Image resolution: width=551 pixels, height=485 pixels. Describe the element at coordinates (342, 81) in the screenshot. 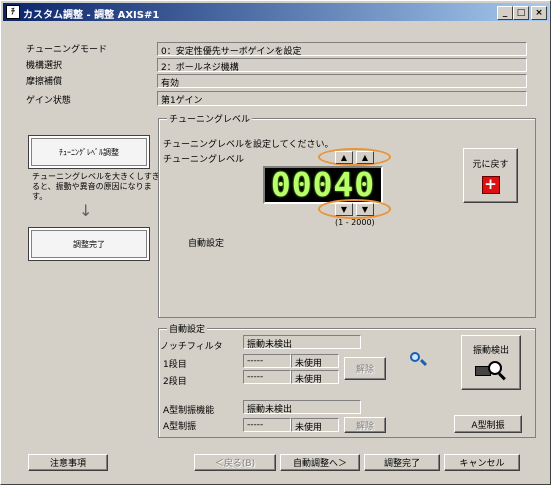

I see `friction-value: 有効` at that location.